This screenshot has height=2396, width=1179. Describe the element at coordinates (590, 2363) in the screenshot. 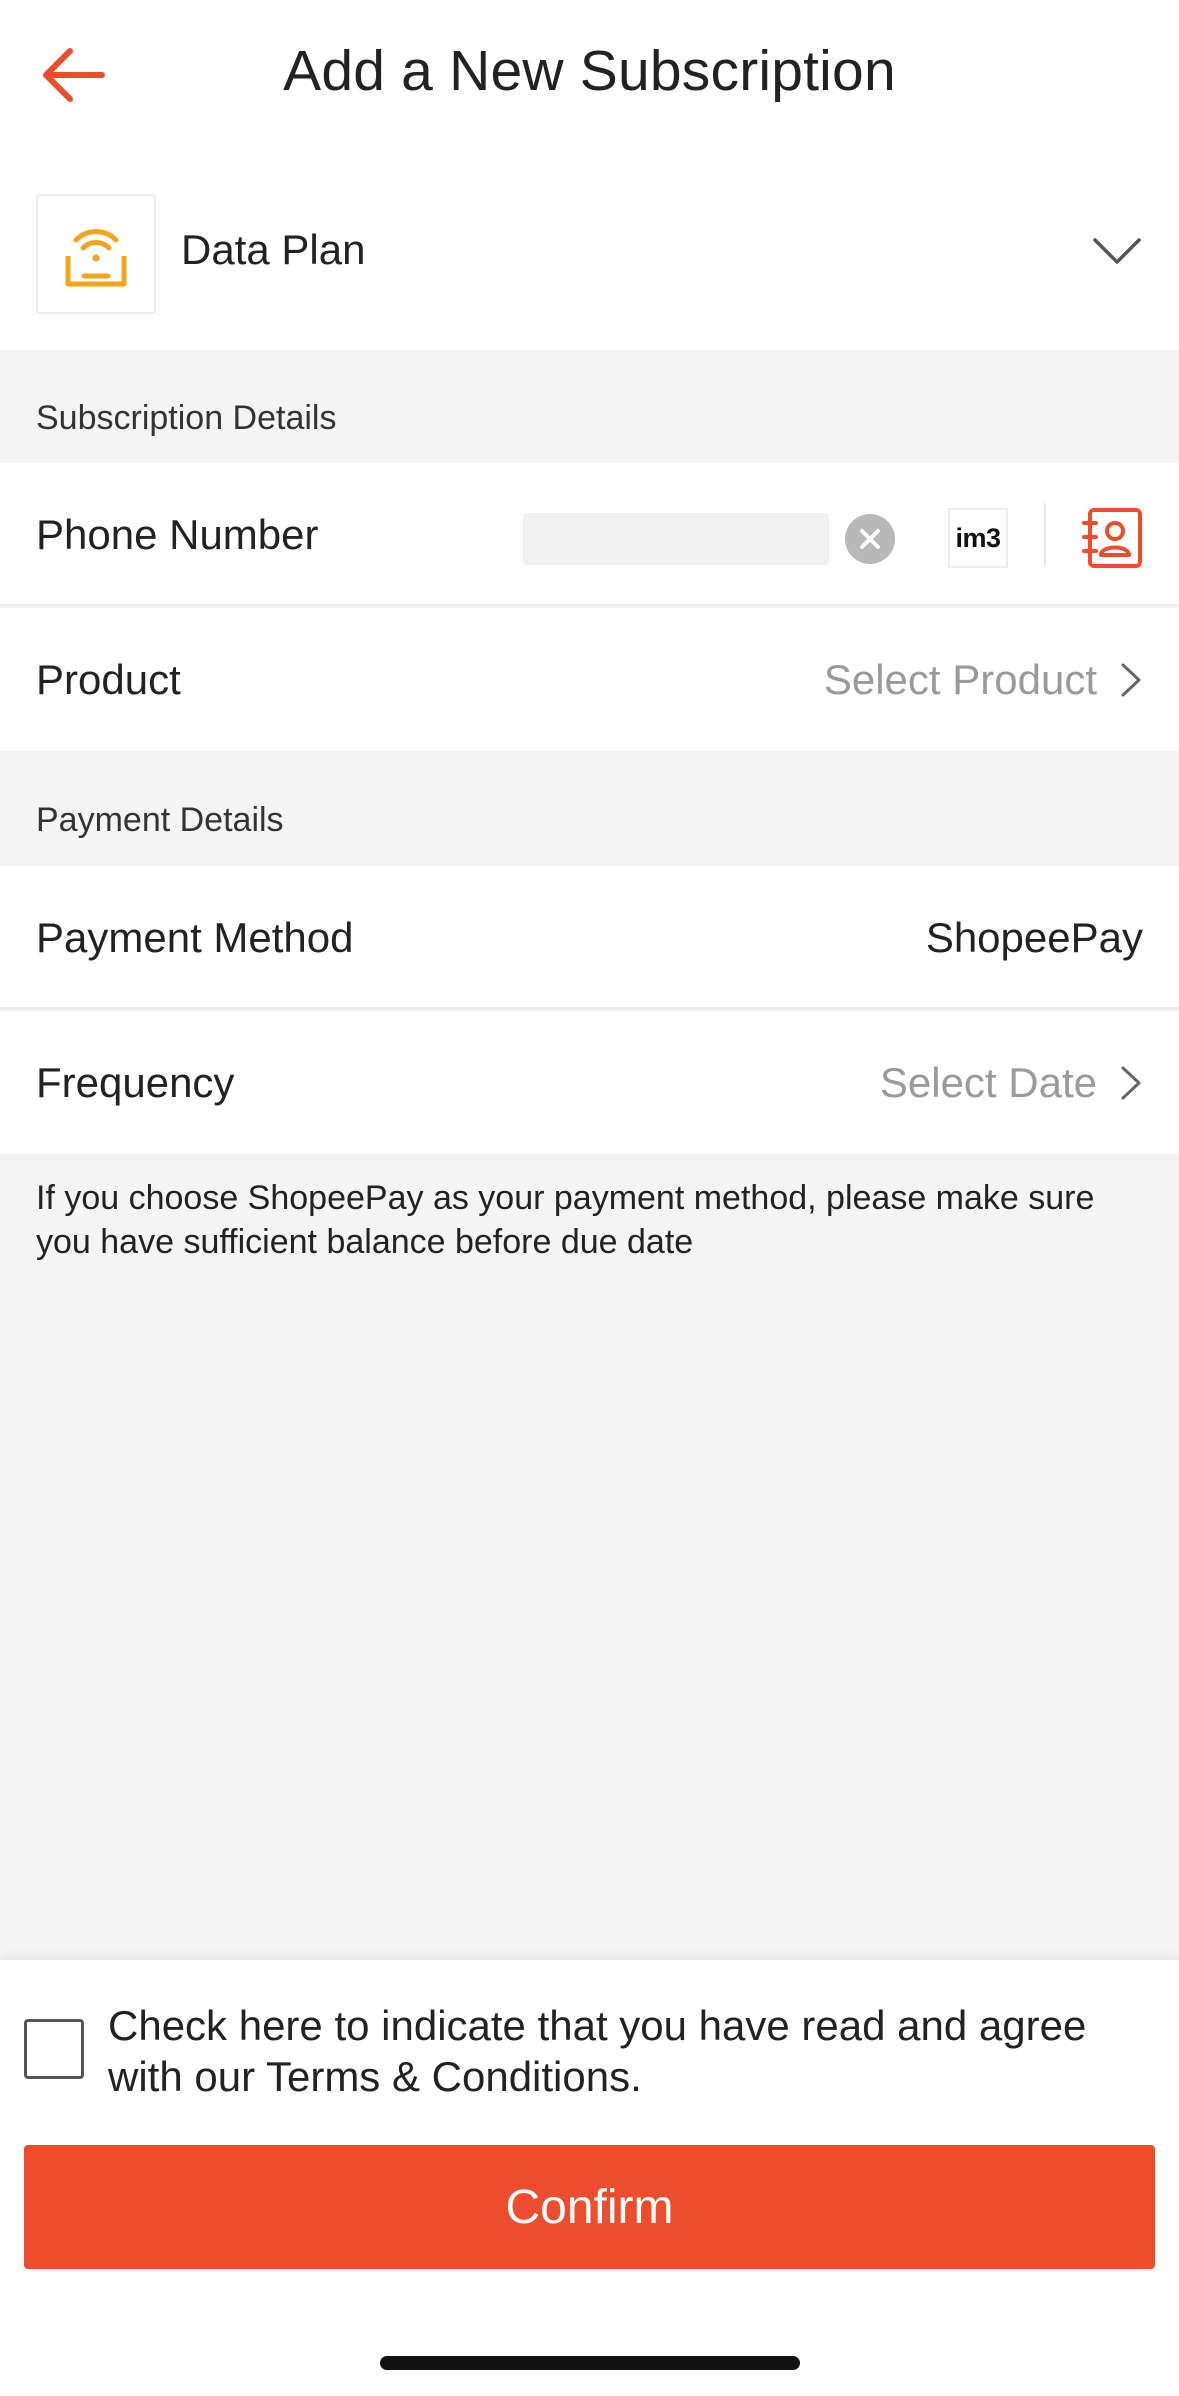

I see `home-indicator` at that location.